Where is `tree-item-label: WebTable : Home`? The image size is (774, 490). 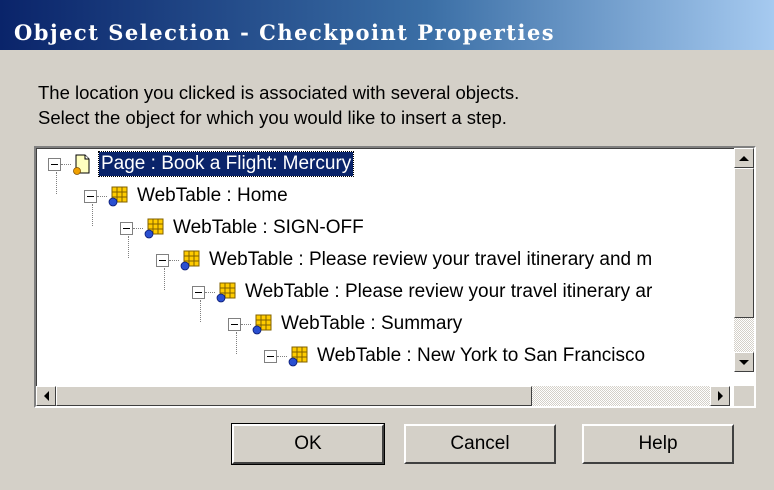 tree-item-label: WebTable : Home is located at coordinates (212, 196).